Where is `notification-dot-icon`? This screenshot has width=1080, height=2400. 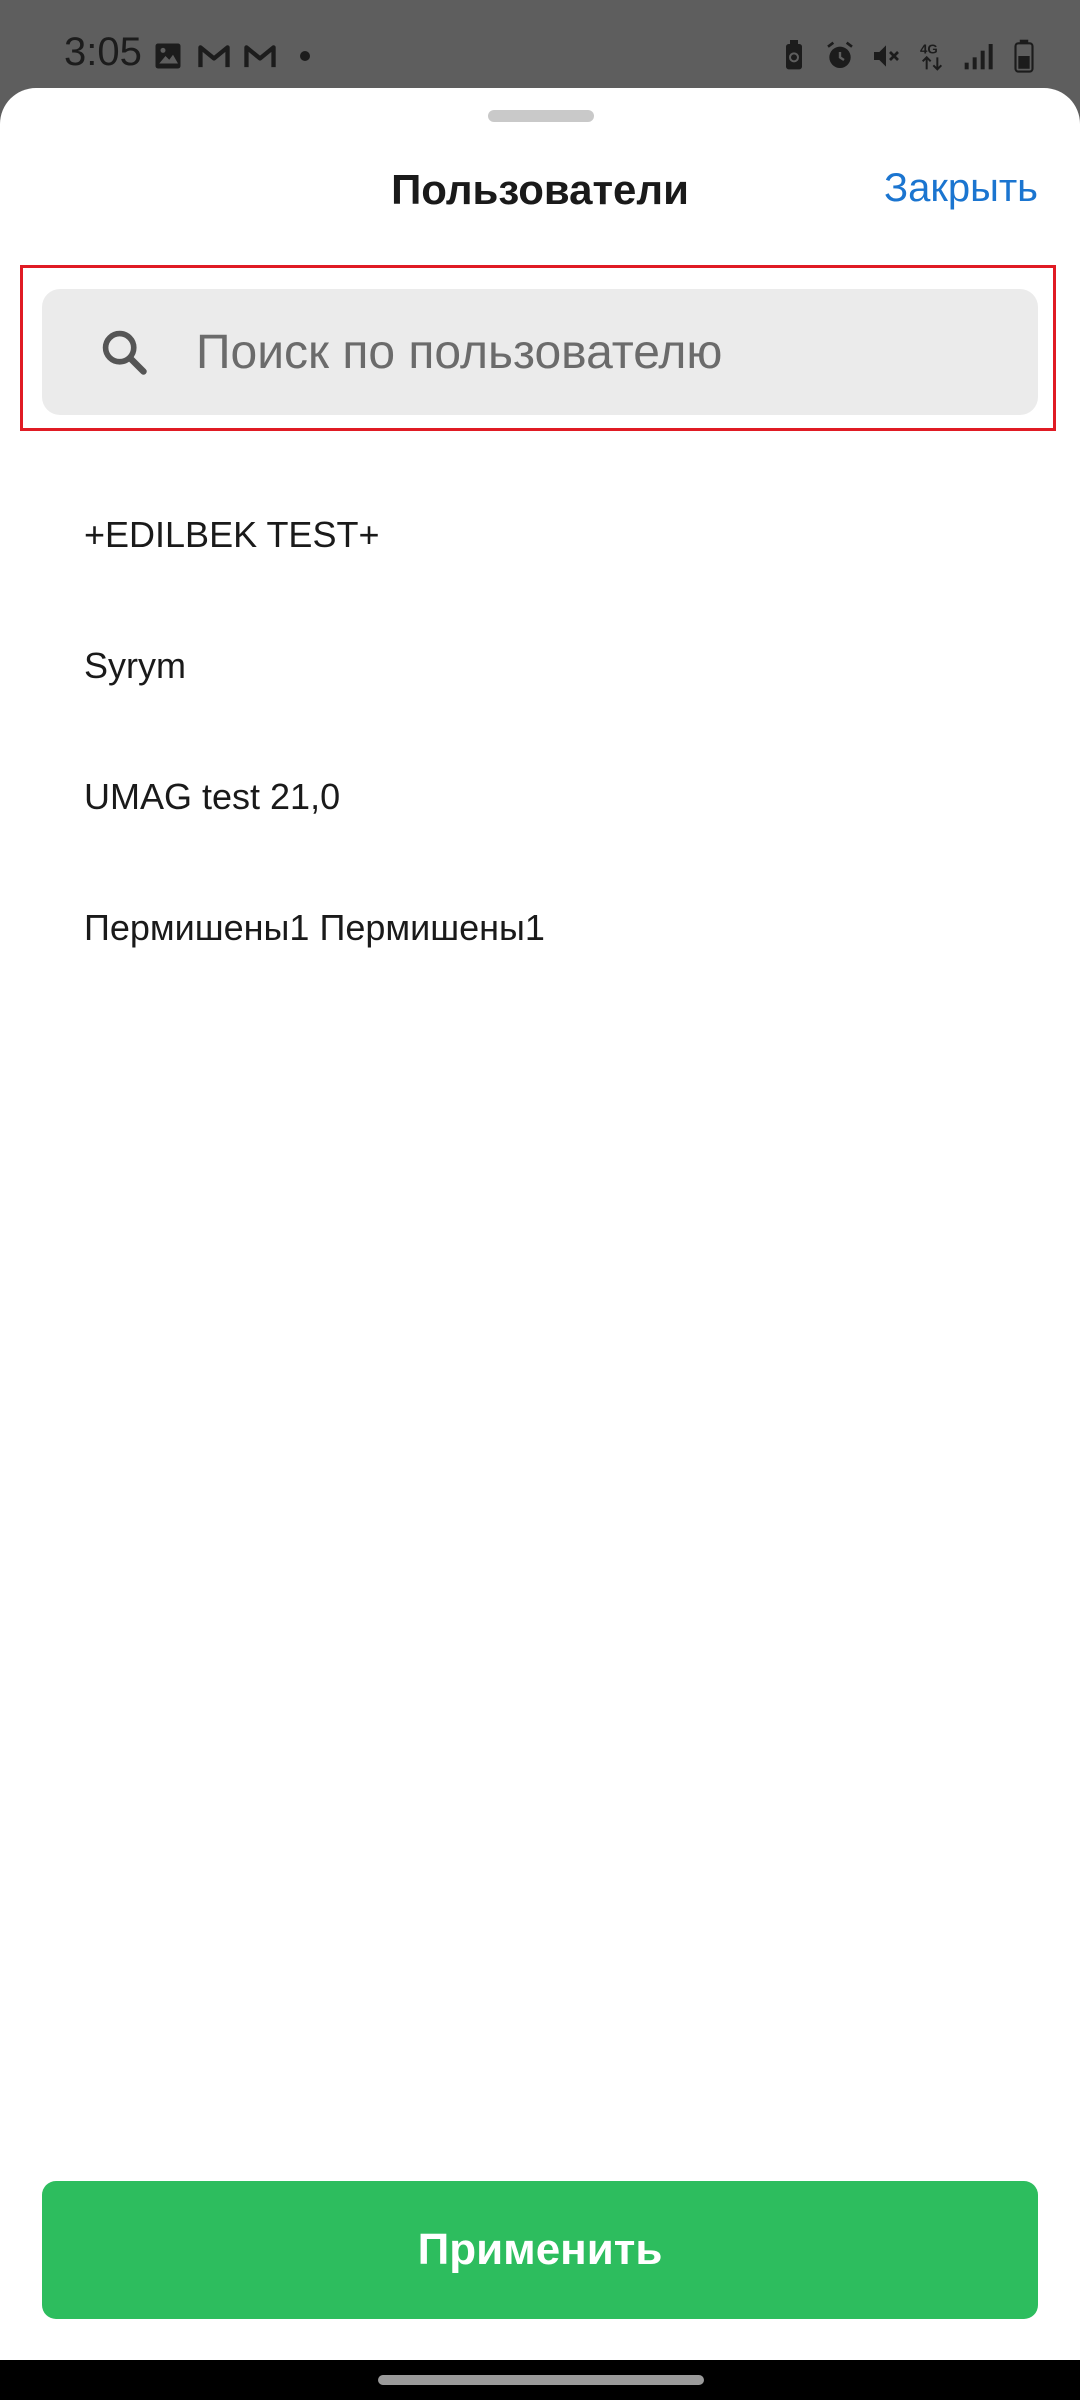
notification-dot-icon is located at coordinates (305, 56).